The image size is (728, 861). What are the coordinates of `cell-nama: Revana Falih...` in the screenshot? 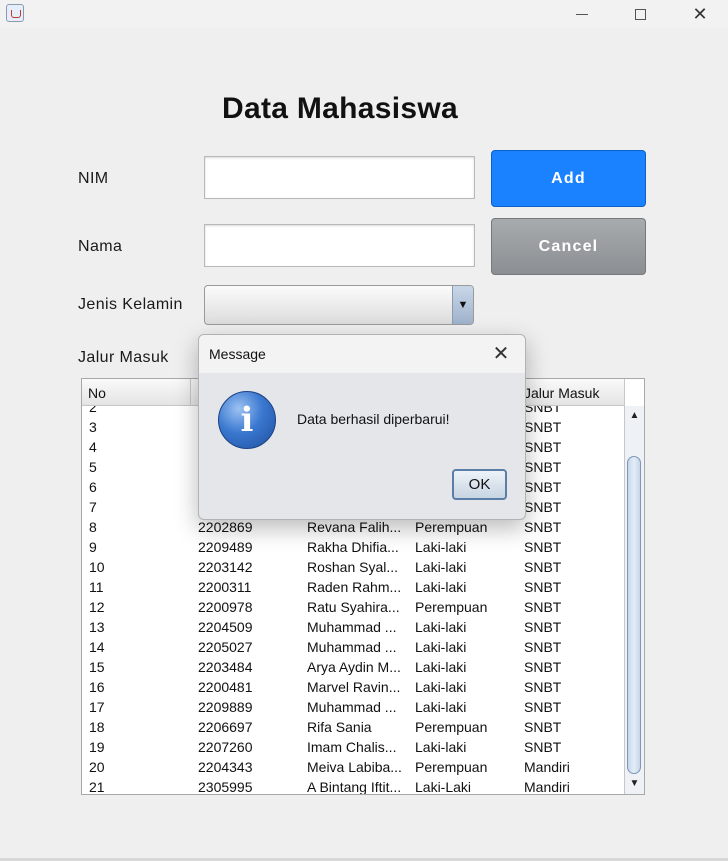 It's located at (354, 527).